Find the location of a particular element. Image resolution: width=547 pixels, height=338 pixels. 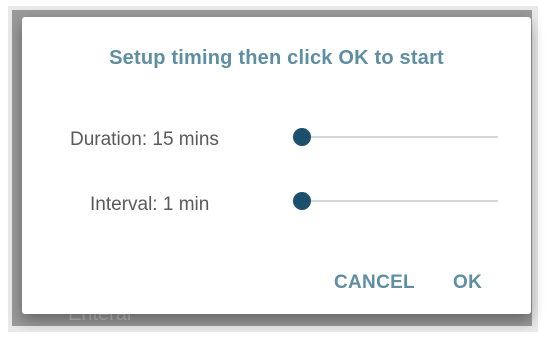

interval-slider-thumb is located at coordinates (302, 201).